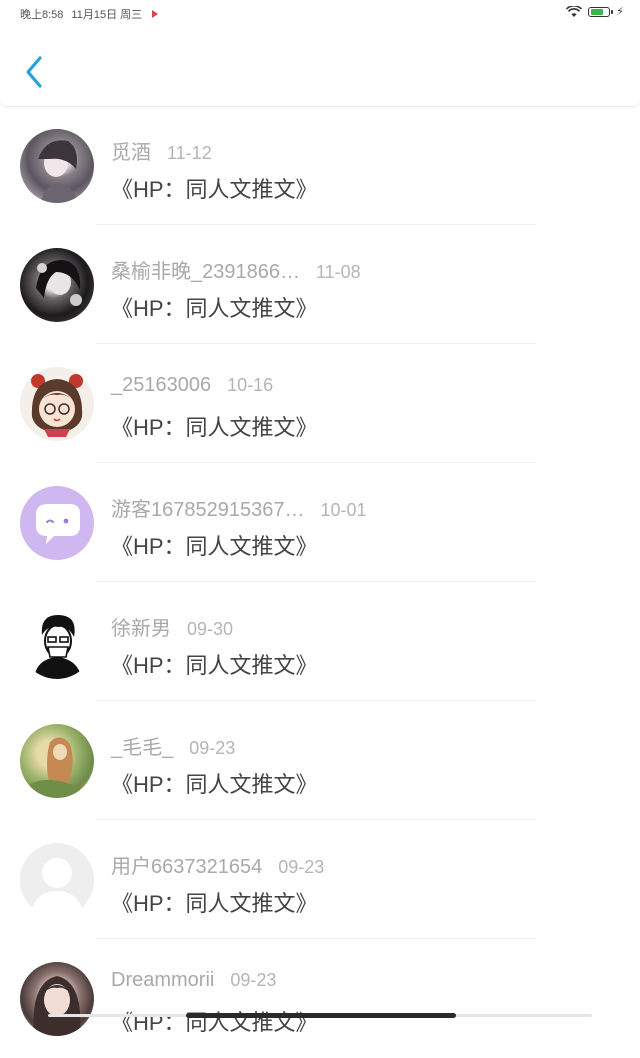 The image size is (640, 1058). I want to click on item-date: 10-16, so click(250, 385).